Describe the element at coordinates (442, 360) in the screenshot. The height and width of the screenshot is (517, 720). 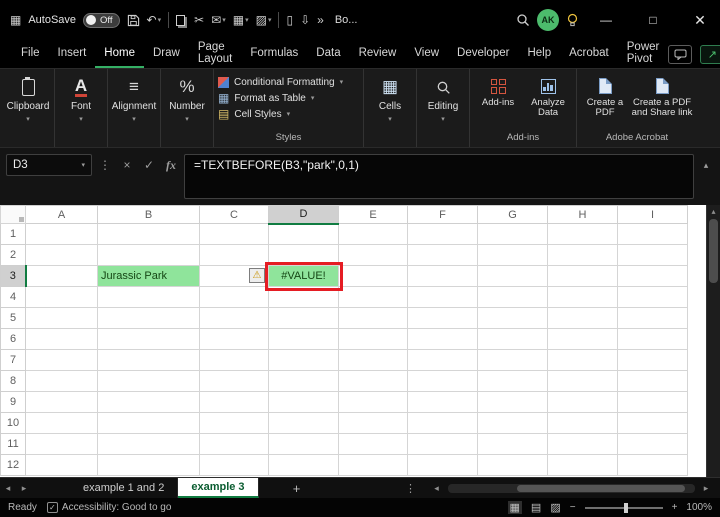
I see `cell-F7` at that location.